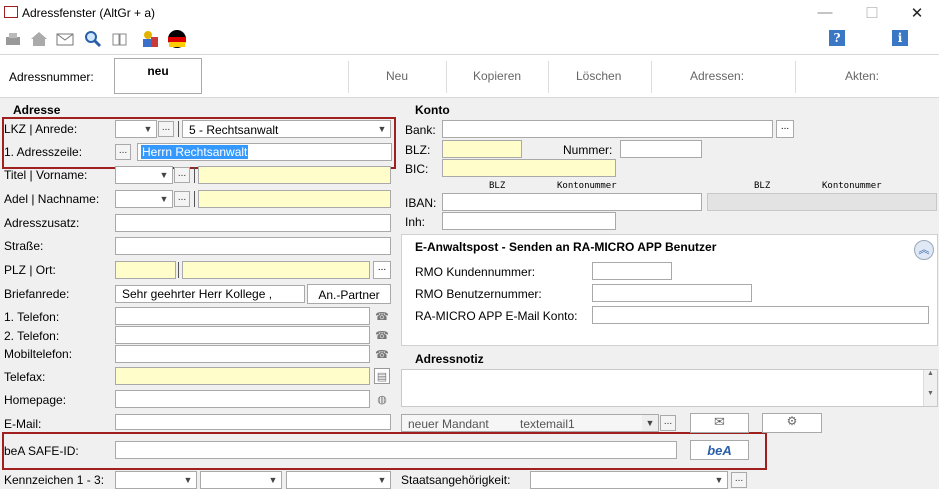 The image size is (939, 489). What do you see at coordinates (930, 388) in the screenshot?
I see `scrollbar: ▲ ▼` at bounding box center [930, 388].